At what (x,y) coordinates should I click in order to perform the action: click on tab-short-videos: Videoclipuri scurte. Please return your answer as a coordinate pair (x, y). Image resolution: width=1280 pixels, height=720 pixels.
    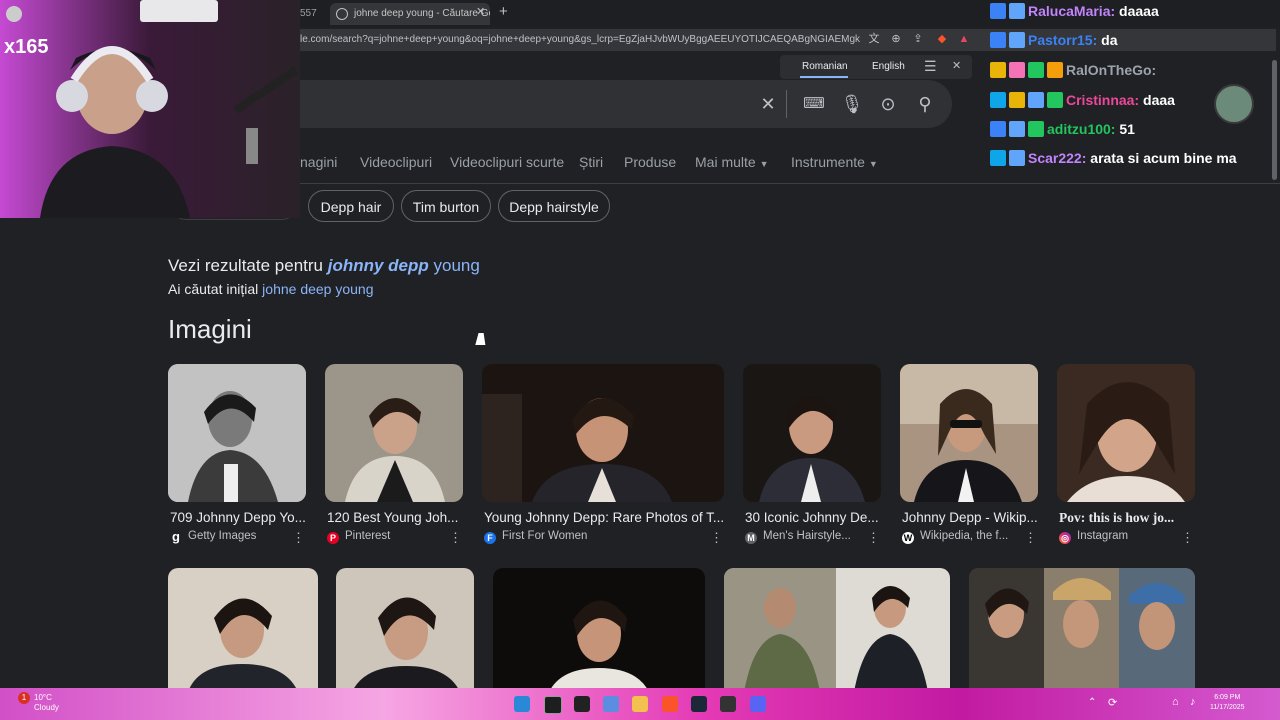
    Looking at the image, I should click on (507, 162).